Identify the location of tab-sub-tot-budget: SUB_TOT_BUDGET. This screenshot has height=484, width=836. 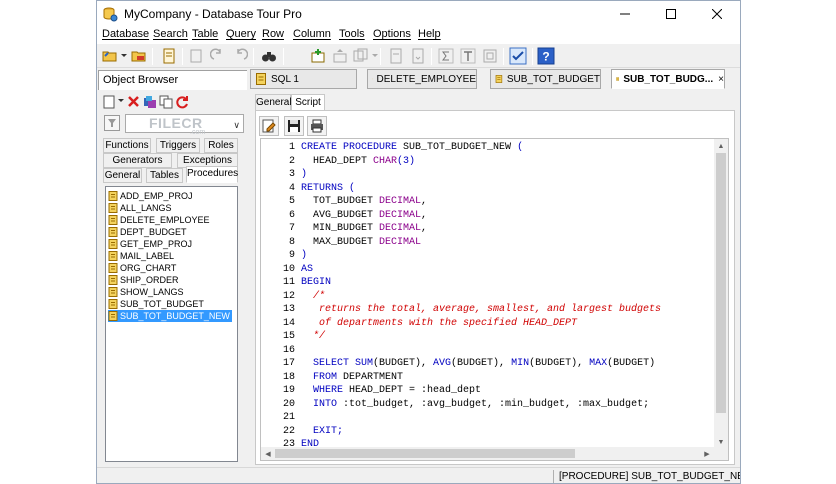
(545, 79).